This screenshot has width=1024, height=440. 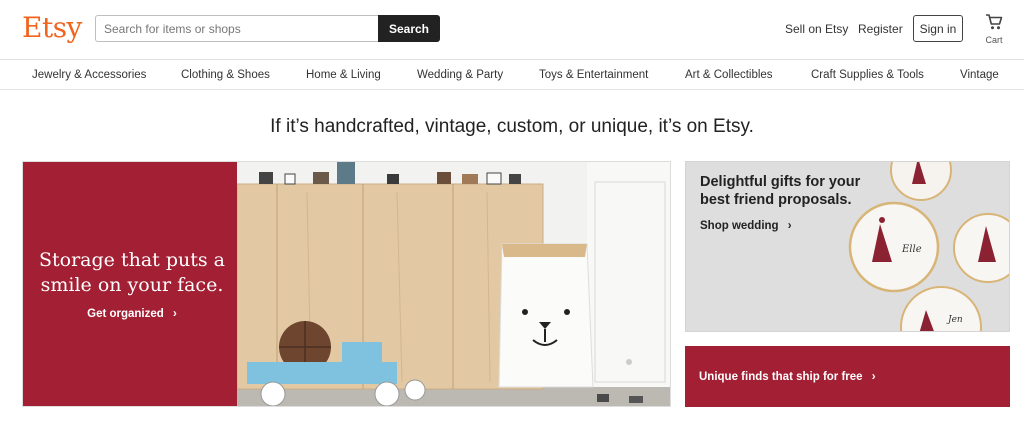 I want to click on category-vintage: Vintage, so click(x=979, y=75).